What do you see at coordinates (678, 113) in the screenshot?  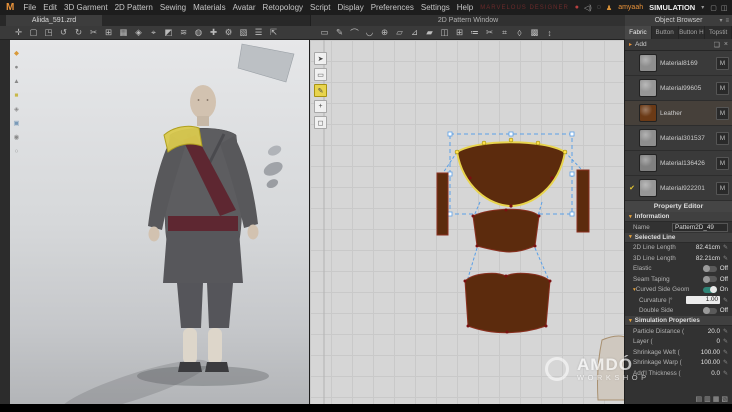 I see `material-row: Leather M` at bounding box center [678, 113].